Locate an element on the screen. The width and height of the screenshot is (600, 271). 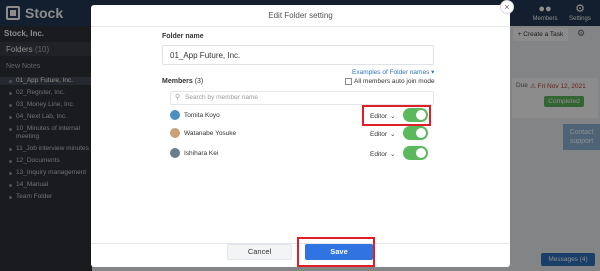
close-icon: × is located at coordinates (507, 7).